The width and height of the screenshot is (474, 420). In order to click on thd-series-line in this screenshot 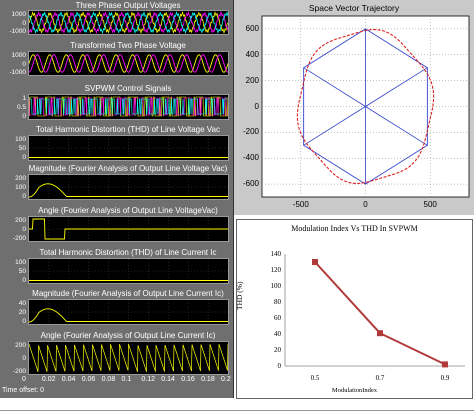, I will do `click(380, 313)`.